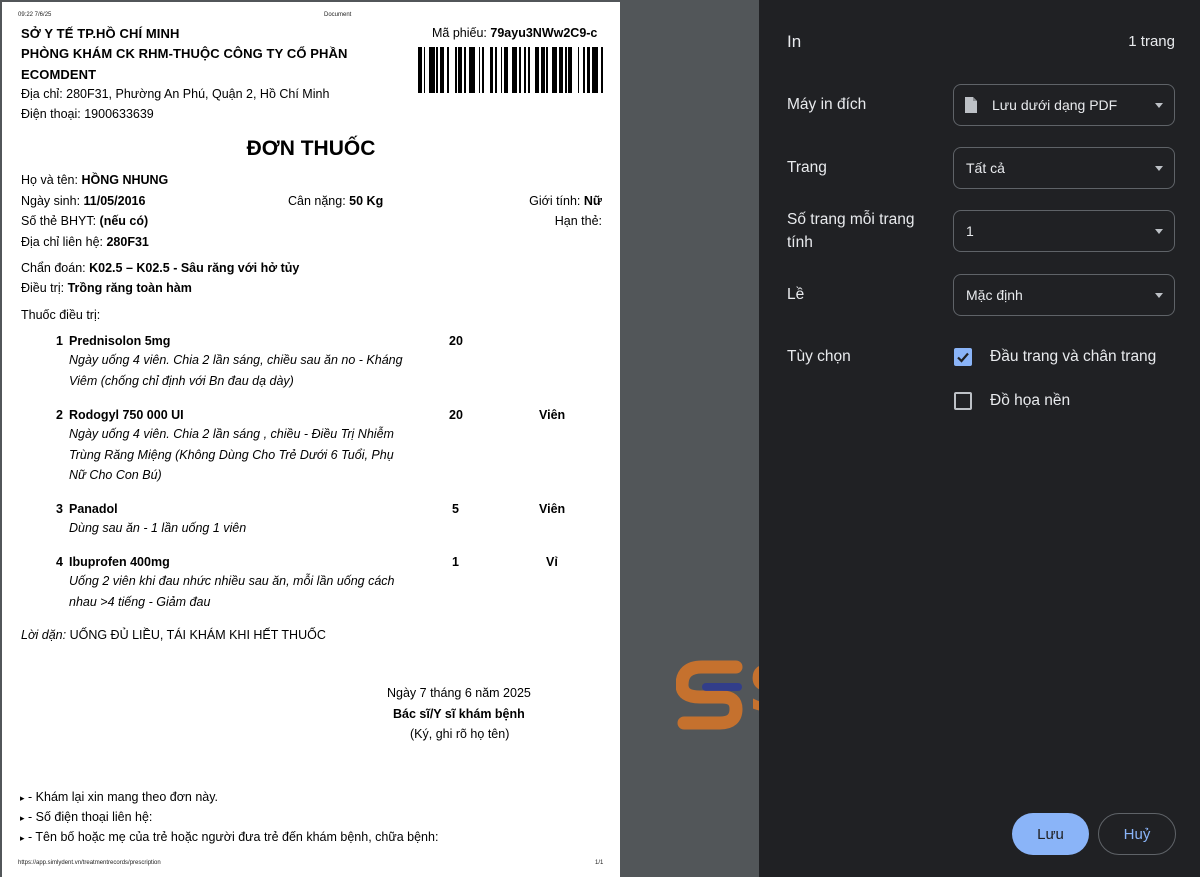 Image resolution: width=1200 pixels, height=877 pixels. Describe the element at coordinates (125, 180) in the screenshot. I see `patient-name-value: HỒNG NHUNG` at that location.